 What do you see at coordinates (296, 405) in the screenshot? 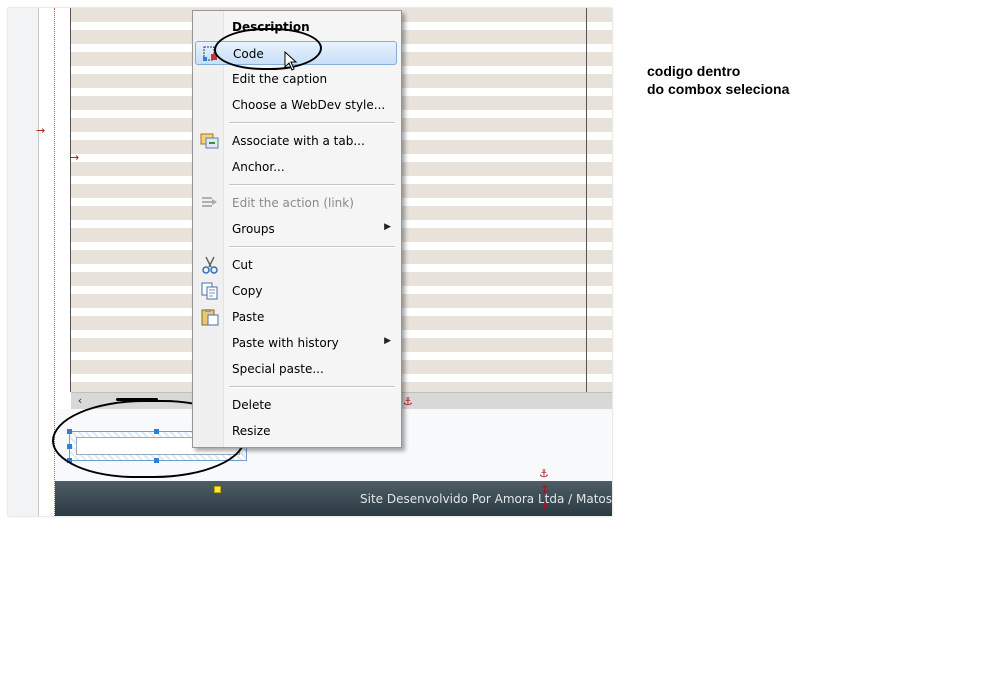
I see `menu-item-delete: Delete` at bounding box center [296, 405].